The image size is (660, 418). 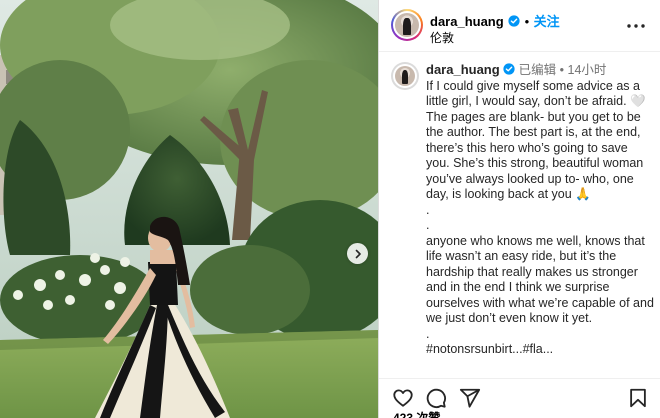 I want to click on edited-label: 已编辑, so click(x=537, y=70).